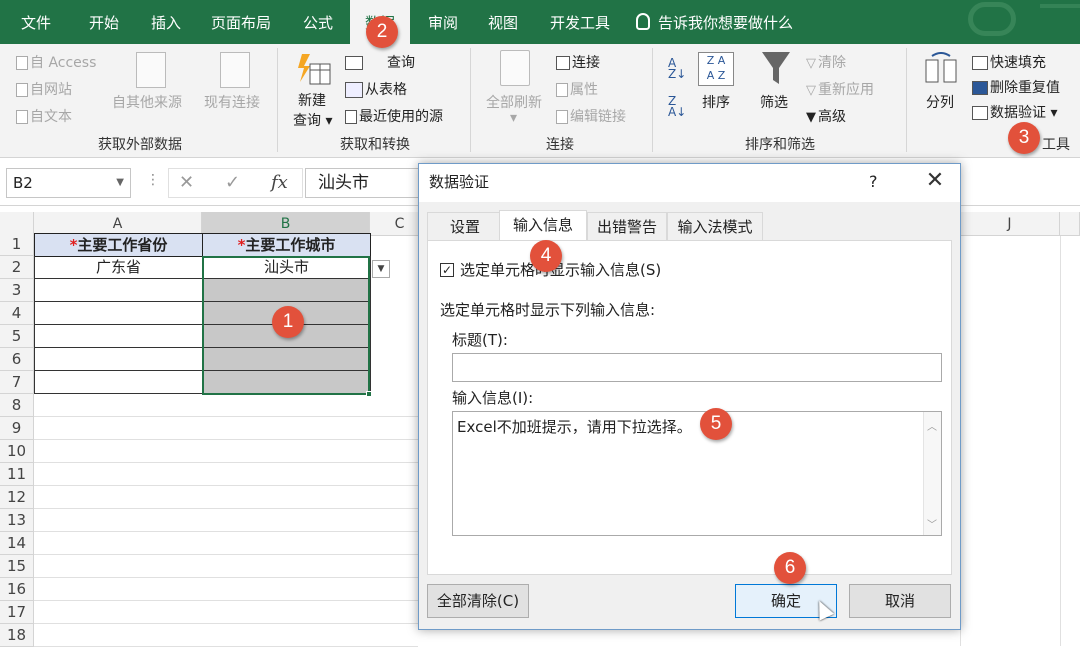 The height and width of the screenshot is (647, 1080). Describe the element at coordinates (318, 22) in the screenshot. I see `tab-formulas: 公式` at that location.